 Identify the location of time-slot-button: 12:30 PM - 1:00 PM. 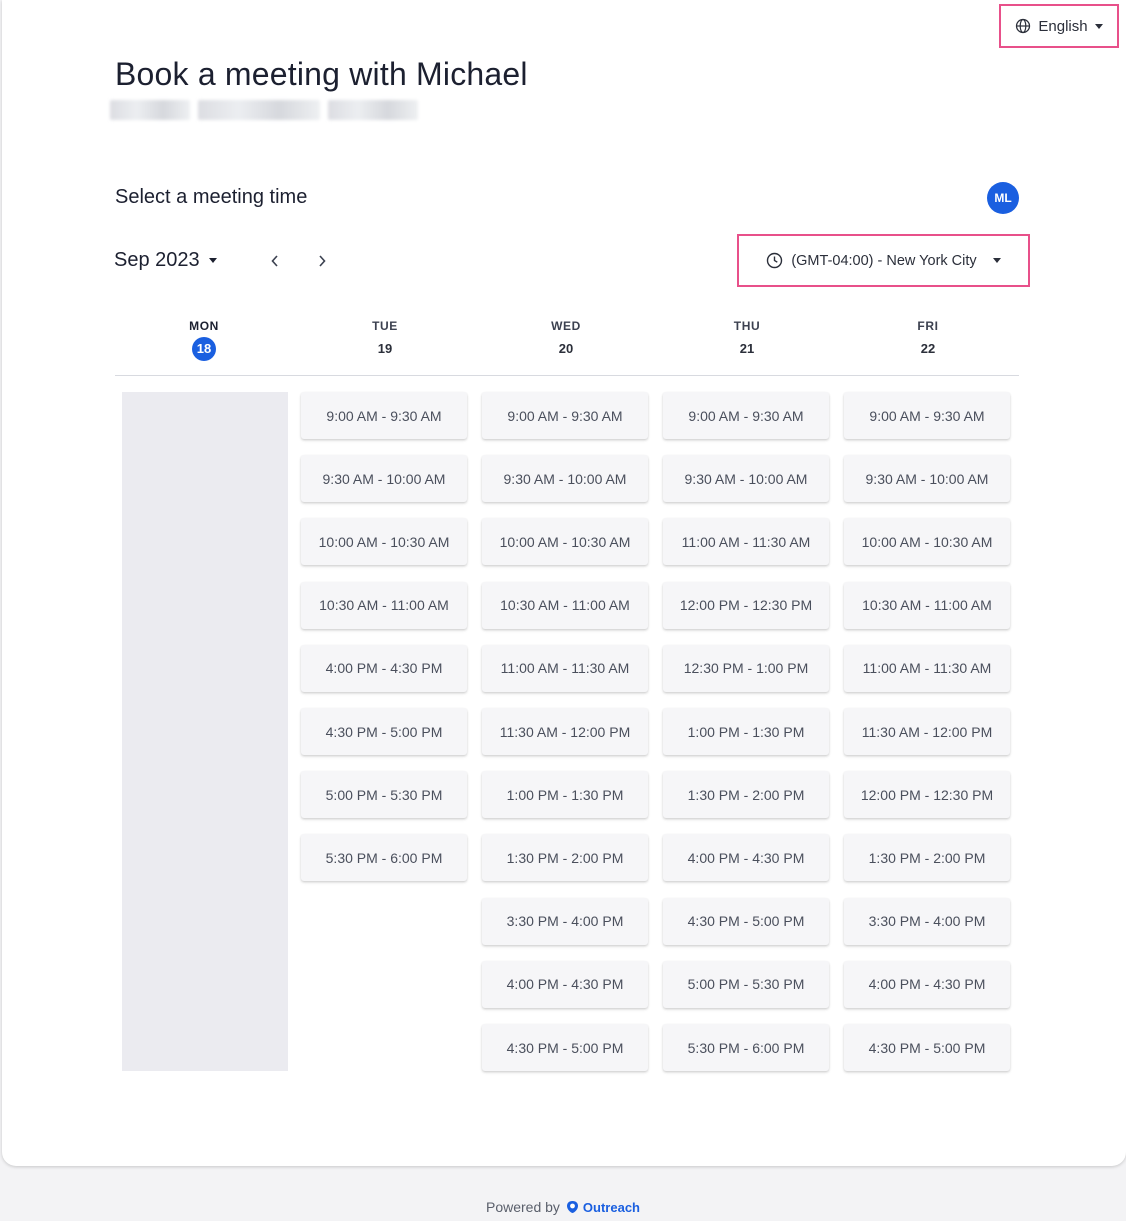
(746, 668).